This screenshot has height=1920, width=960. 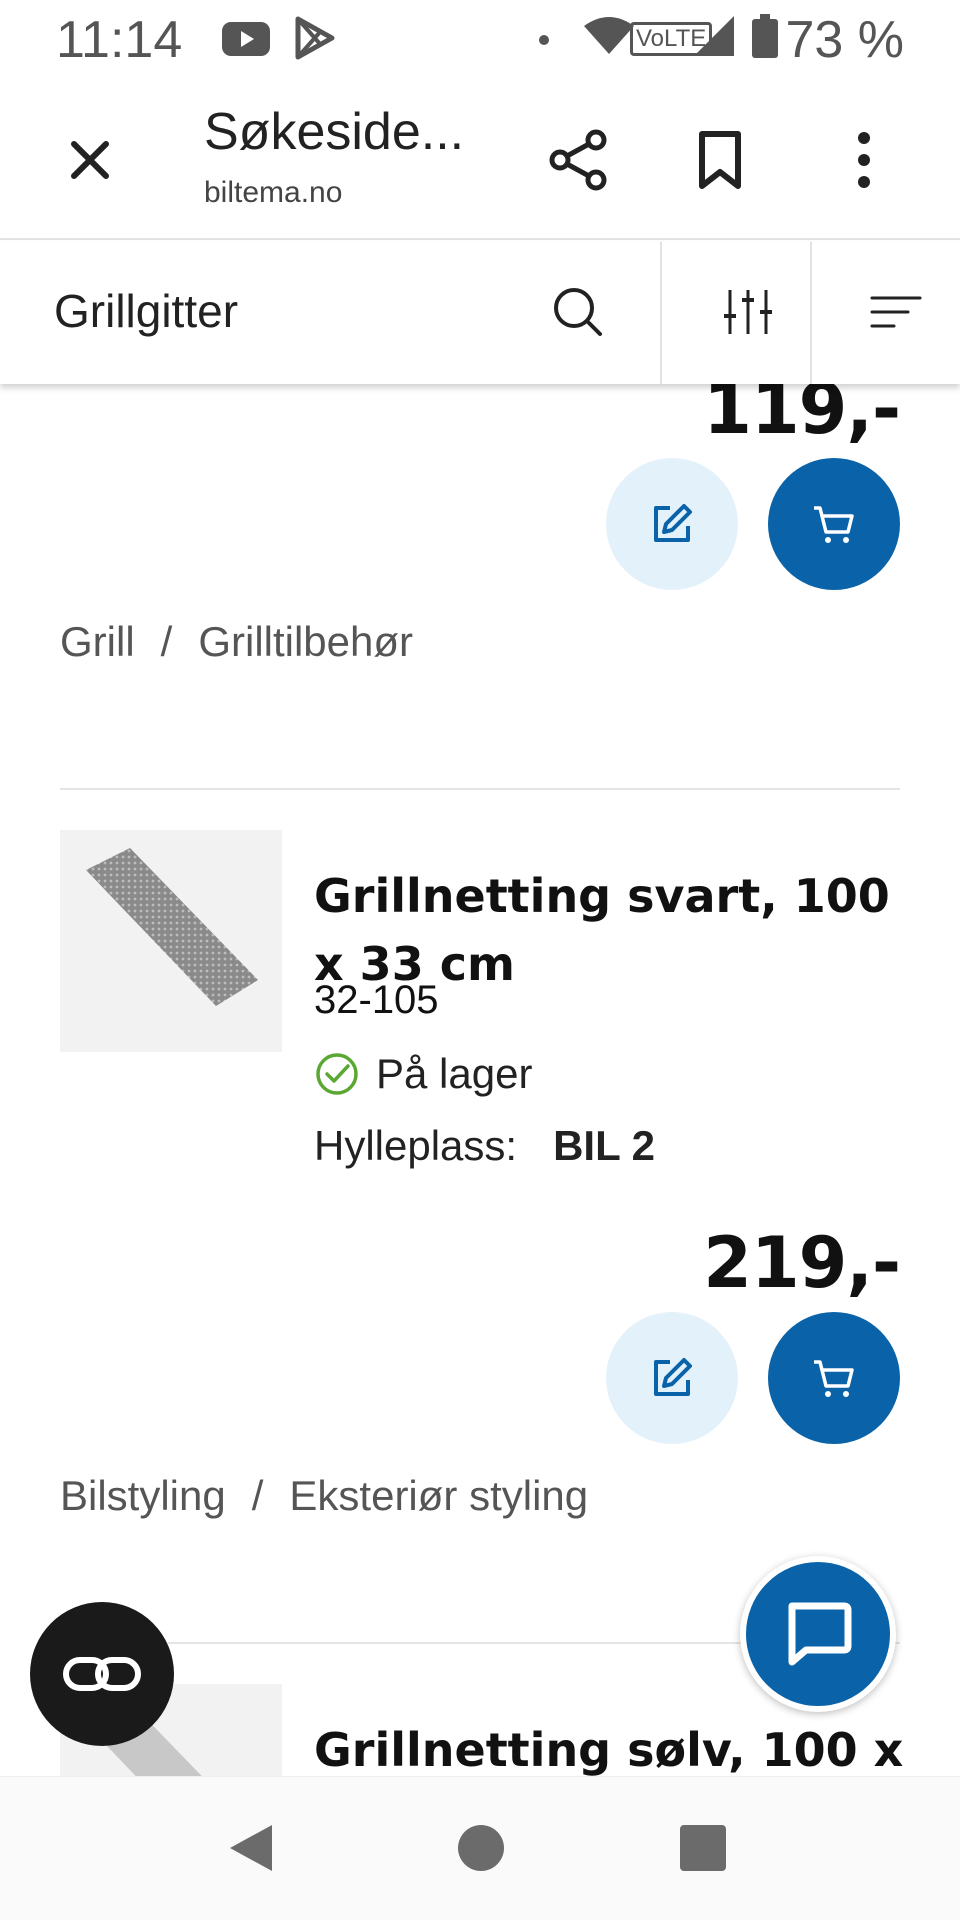 I want to click on home-icon, so click(x=481, y=1848).